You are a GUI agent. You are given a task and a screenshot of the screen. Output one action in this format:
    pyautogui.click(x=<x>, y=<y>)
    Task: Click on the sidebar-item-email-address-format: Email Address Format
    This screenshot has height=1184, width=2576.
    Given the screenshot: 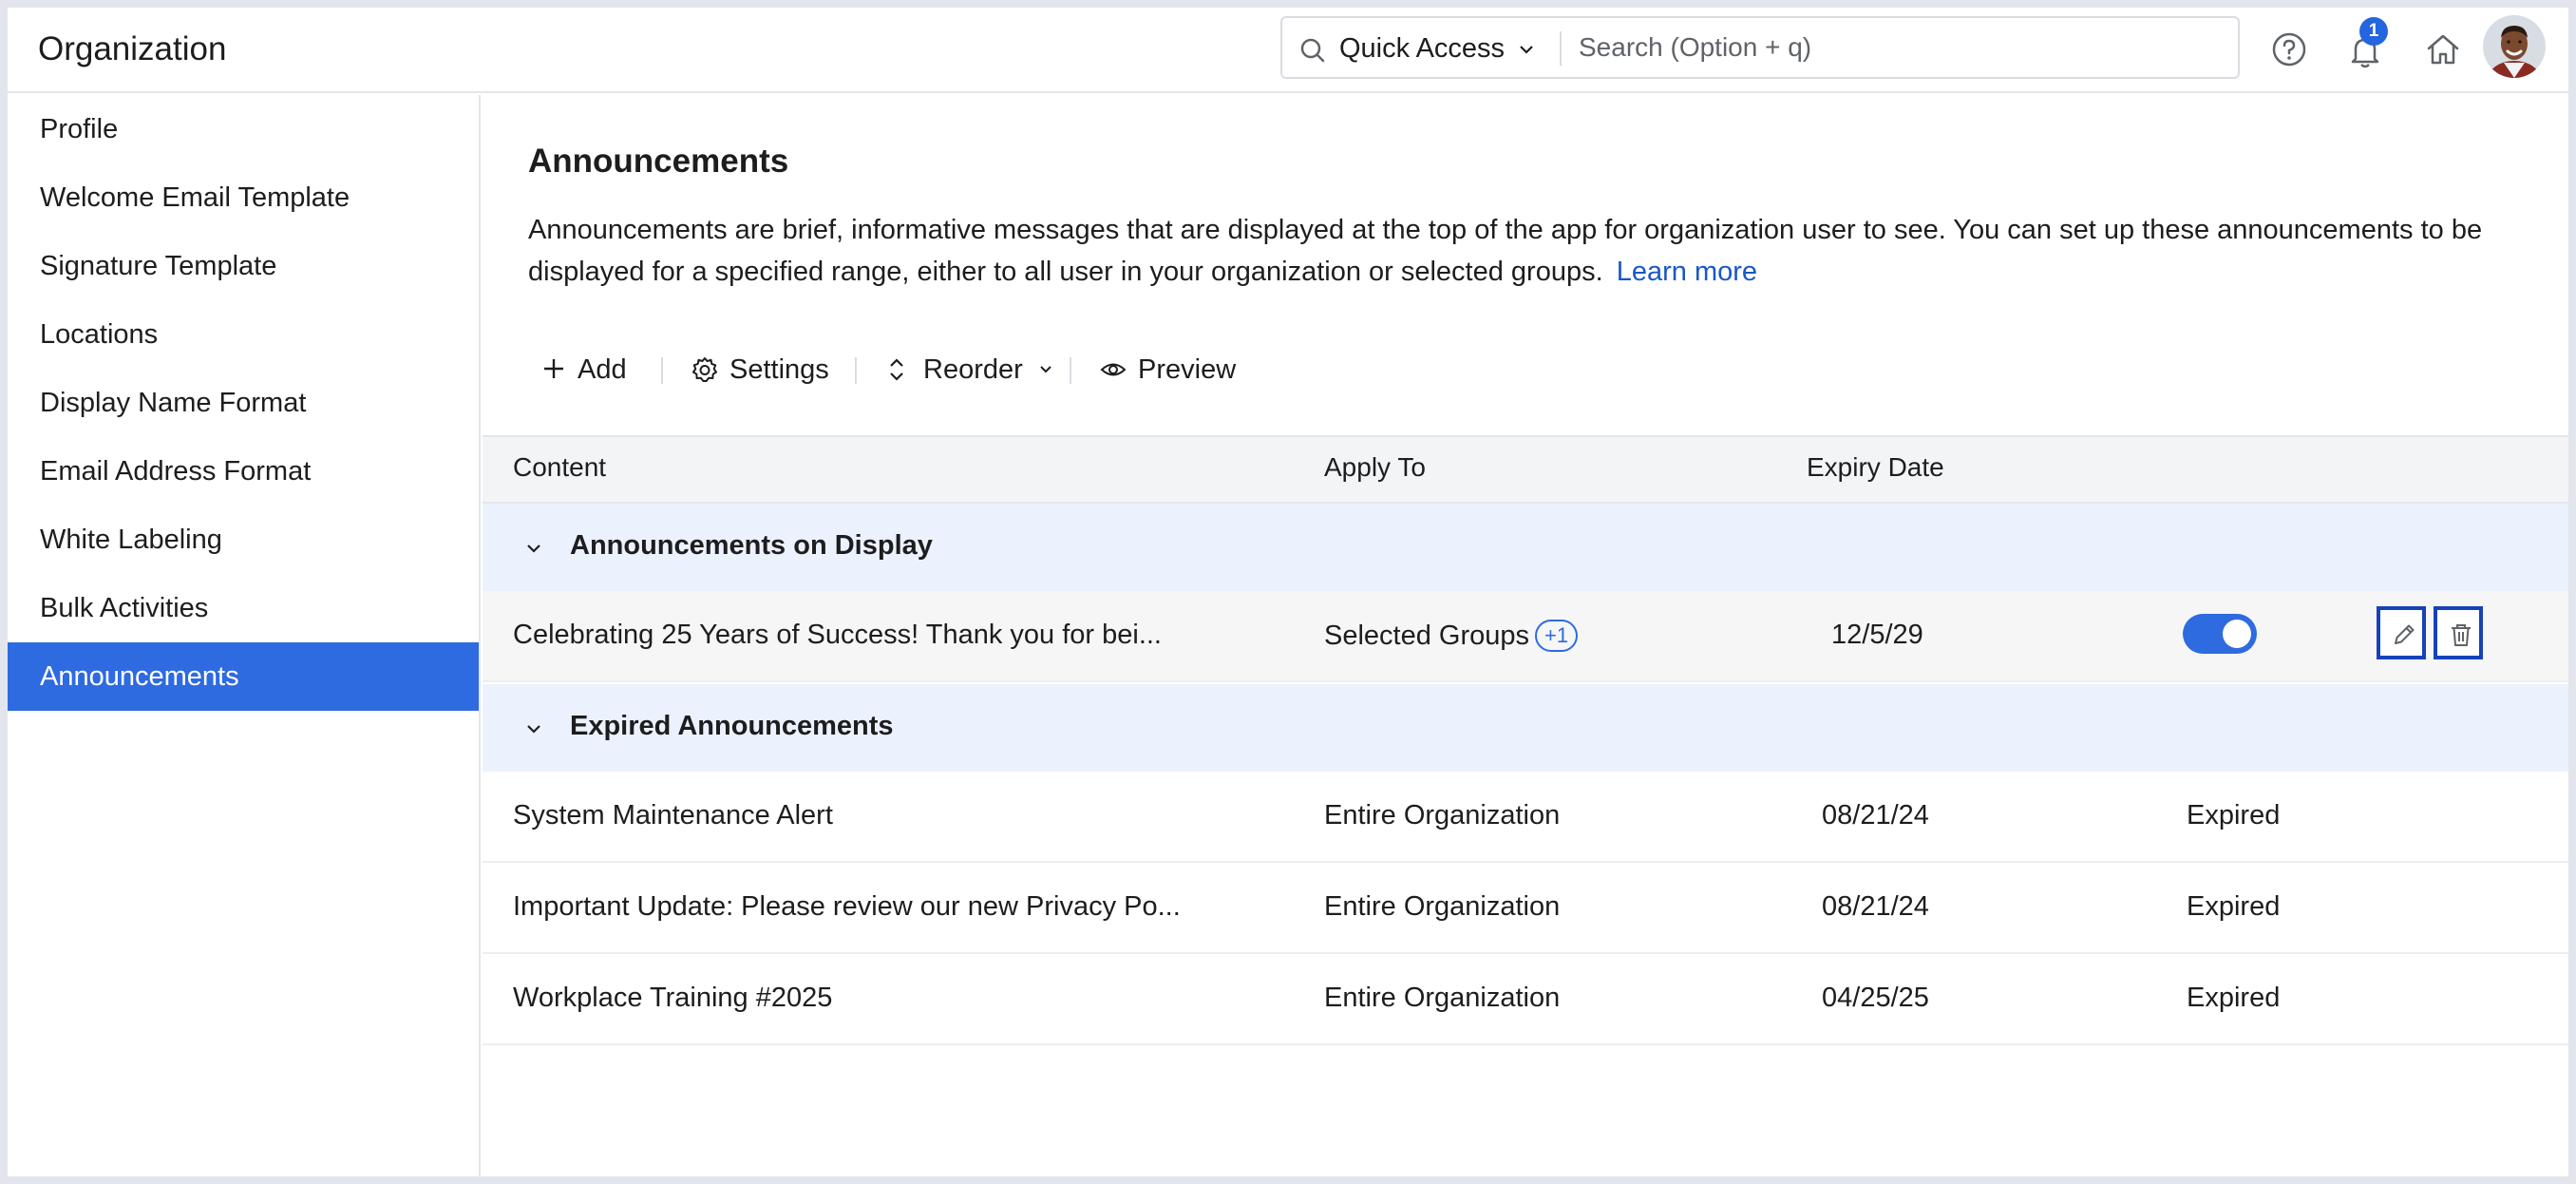 What is the action you would take?
    pyautogui.click(x=243, y=472)
    